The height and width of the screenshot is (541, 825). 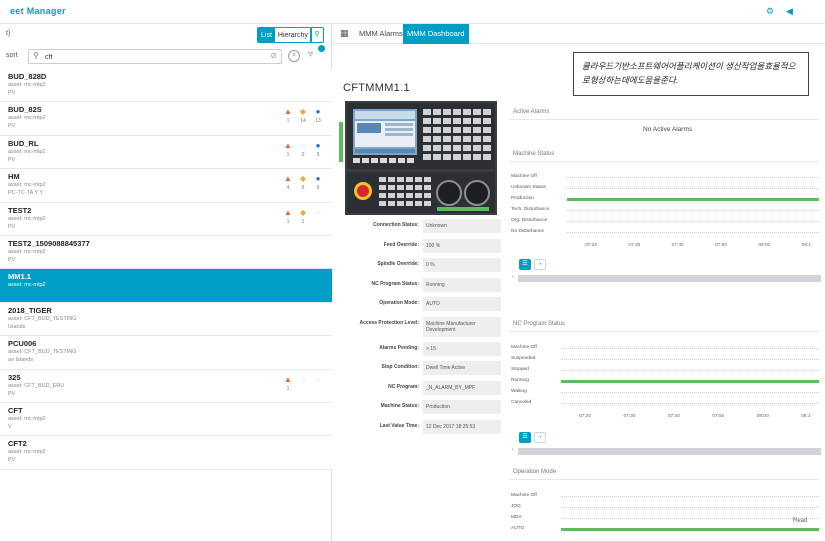 What do you see at coordinates (462, 407) in the screenshot?
I see `info-value: Production` at bounding box center [462, 407].